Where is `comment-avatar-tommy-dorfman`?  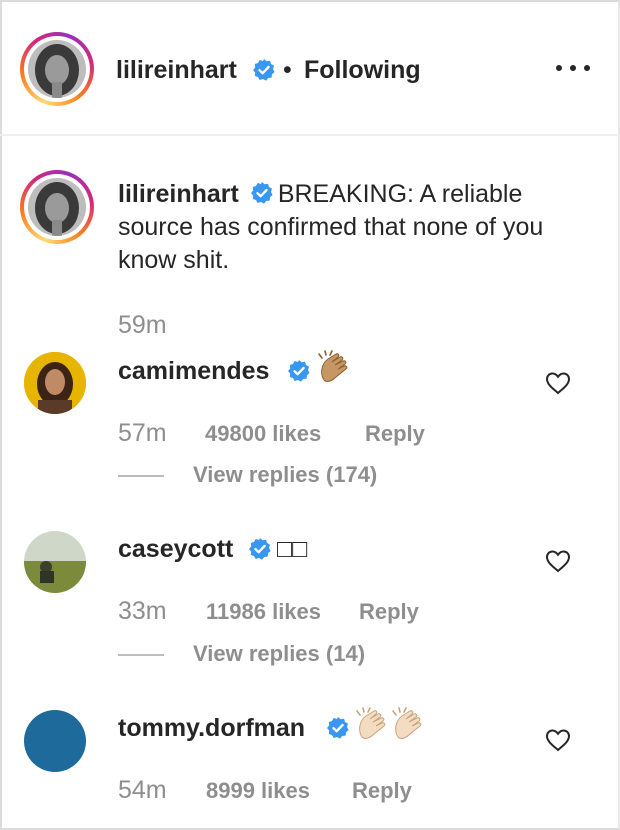 comment-avatar-tommy-dorfman is located at coordinates (55, 741).